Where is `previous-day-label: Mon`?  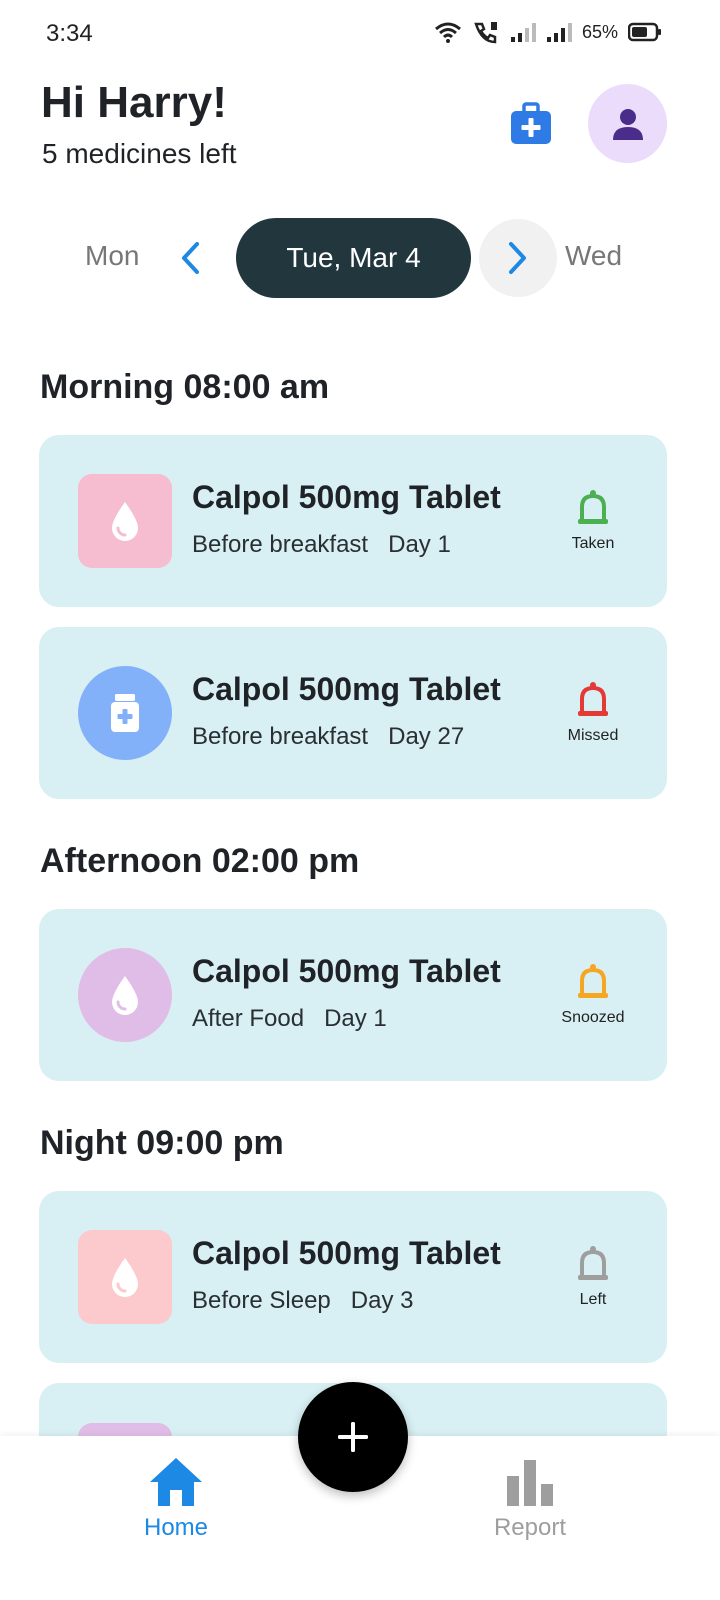 previous-day-label: Mon is located at coordinates (112, 256).